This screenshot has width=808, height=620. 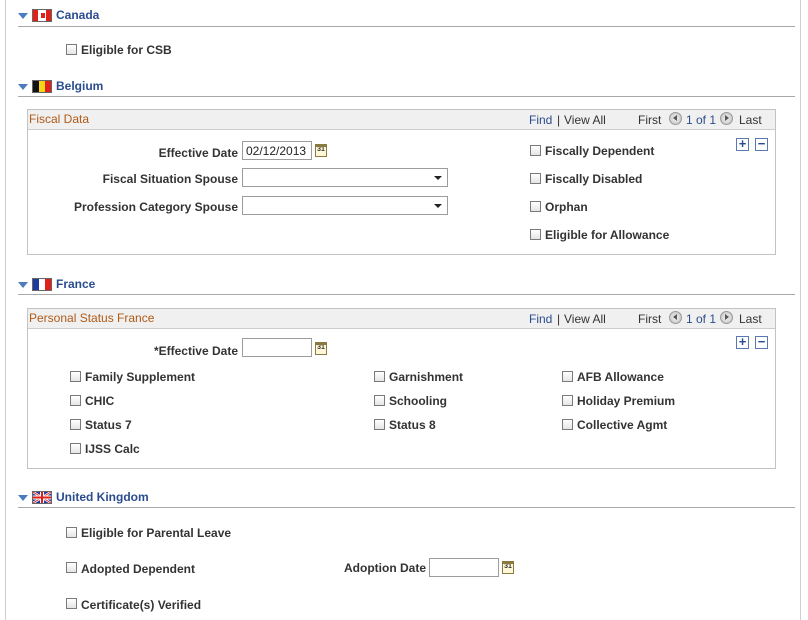 I want to click on status-8-label: Status 8, so click(x=412, y=425).